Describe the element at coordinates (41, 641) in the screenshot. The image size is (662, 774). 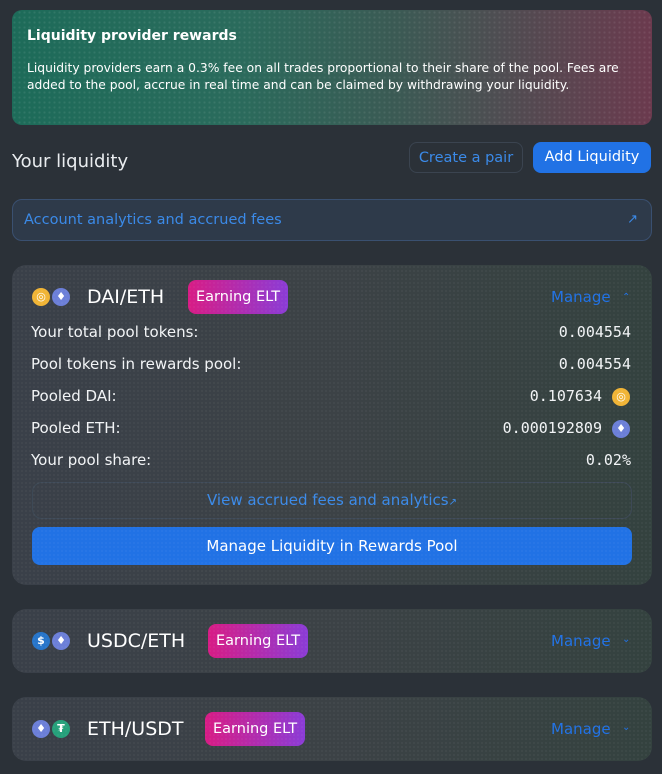
I see `usdc-token-icon: $` at that location.